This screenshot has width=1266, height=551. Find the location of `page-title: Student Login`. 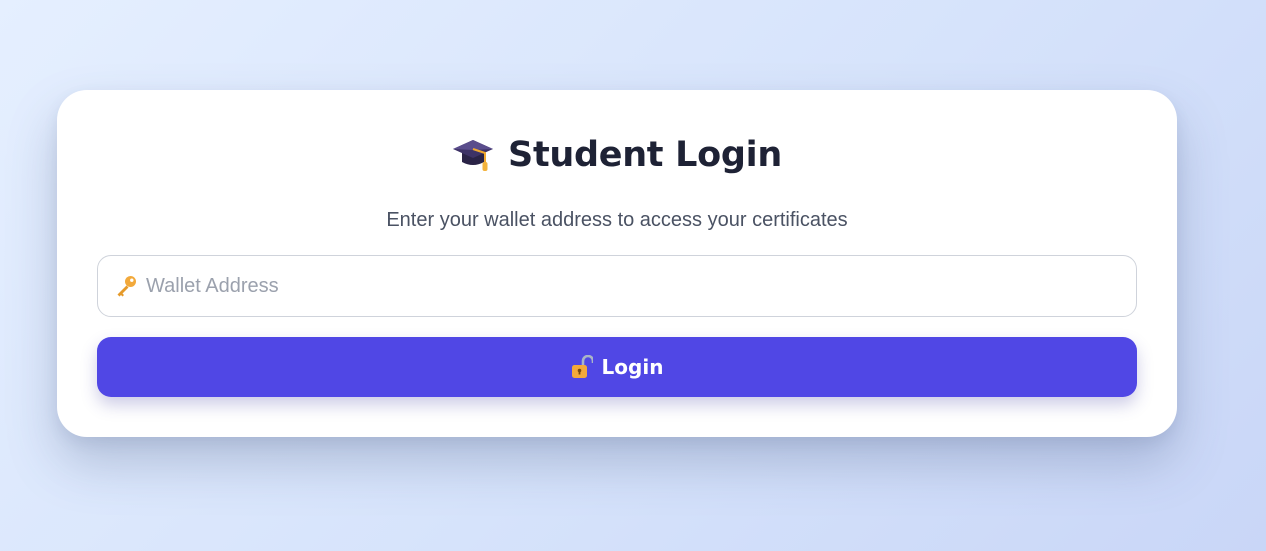

page-title: Student Login is located at coordinates (645, 155).